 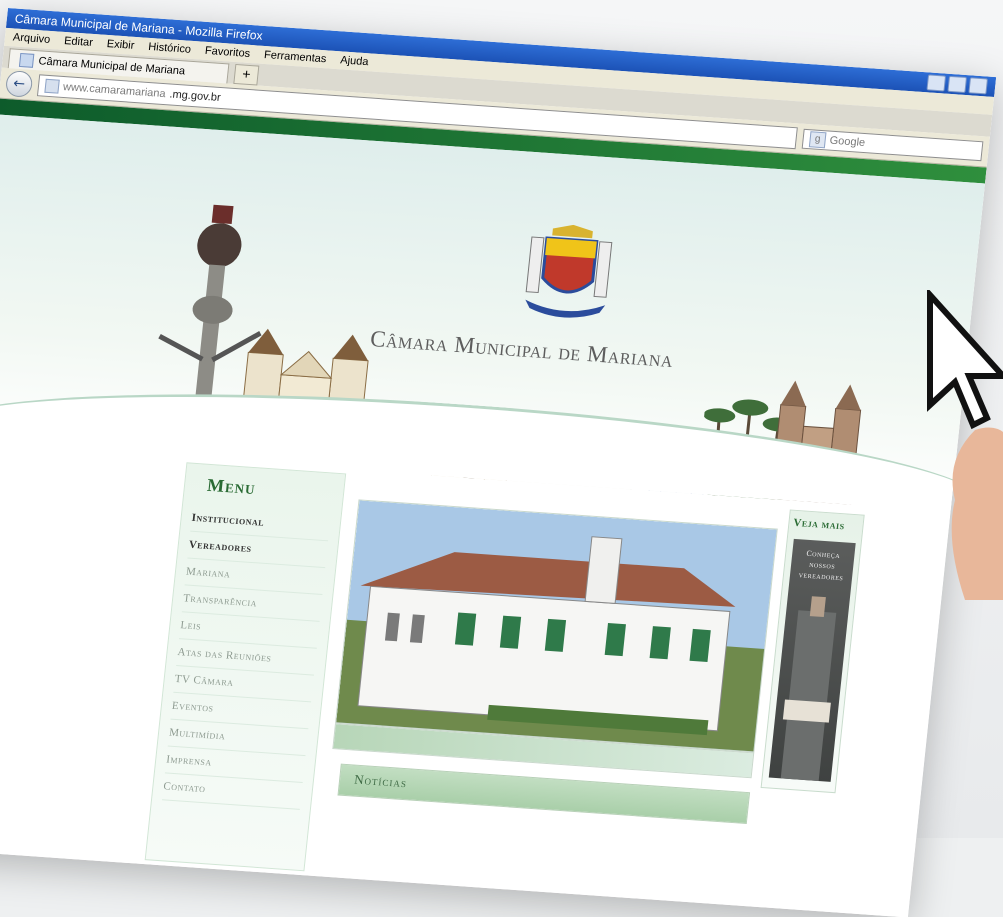 What do you see at coordinates (847, 142) in the screenshot?
I see `search-placeholder: Google` at bounding box center [847, 142].